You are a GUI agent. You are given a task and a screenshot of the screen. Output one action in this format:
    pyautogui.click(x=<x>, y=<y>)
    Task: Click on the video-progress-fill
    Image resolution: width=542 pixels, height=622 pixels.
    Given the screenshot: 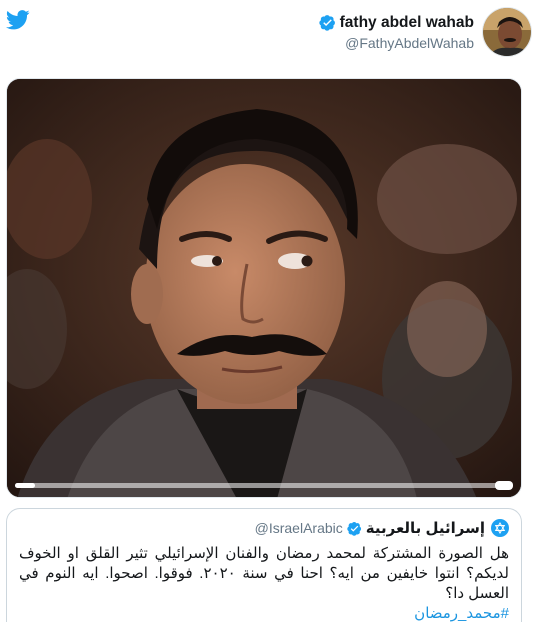 What is the action you would take?
    pyautogui.click(x=25, y=485)
    